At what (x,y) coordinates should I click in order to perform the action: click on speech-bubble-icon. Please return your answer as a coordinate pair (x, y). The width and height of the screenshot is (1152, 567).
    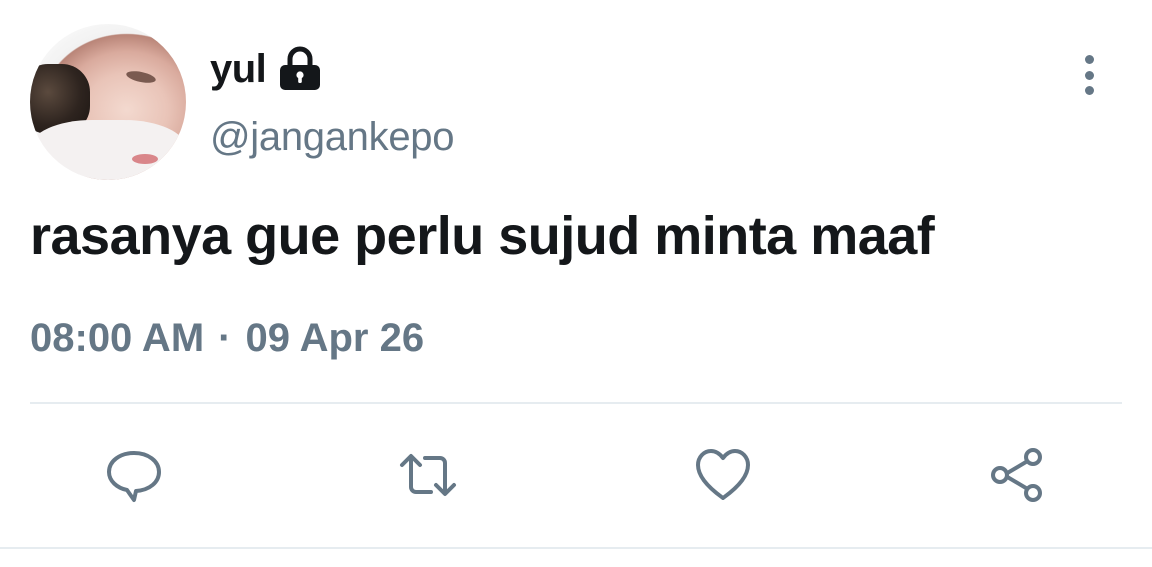
    Looking at the image, I should click on (134, 476).